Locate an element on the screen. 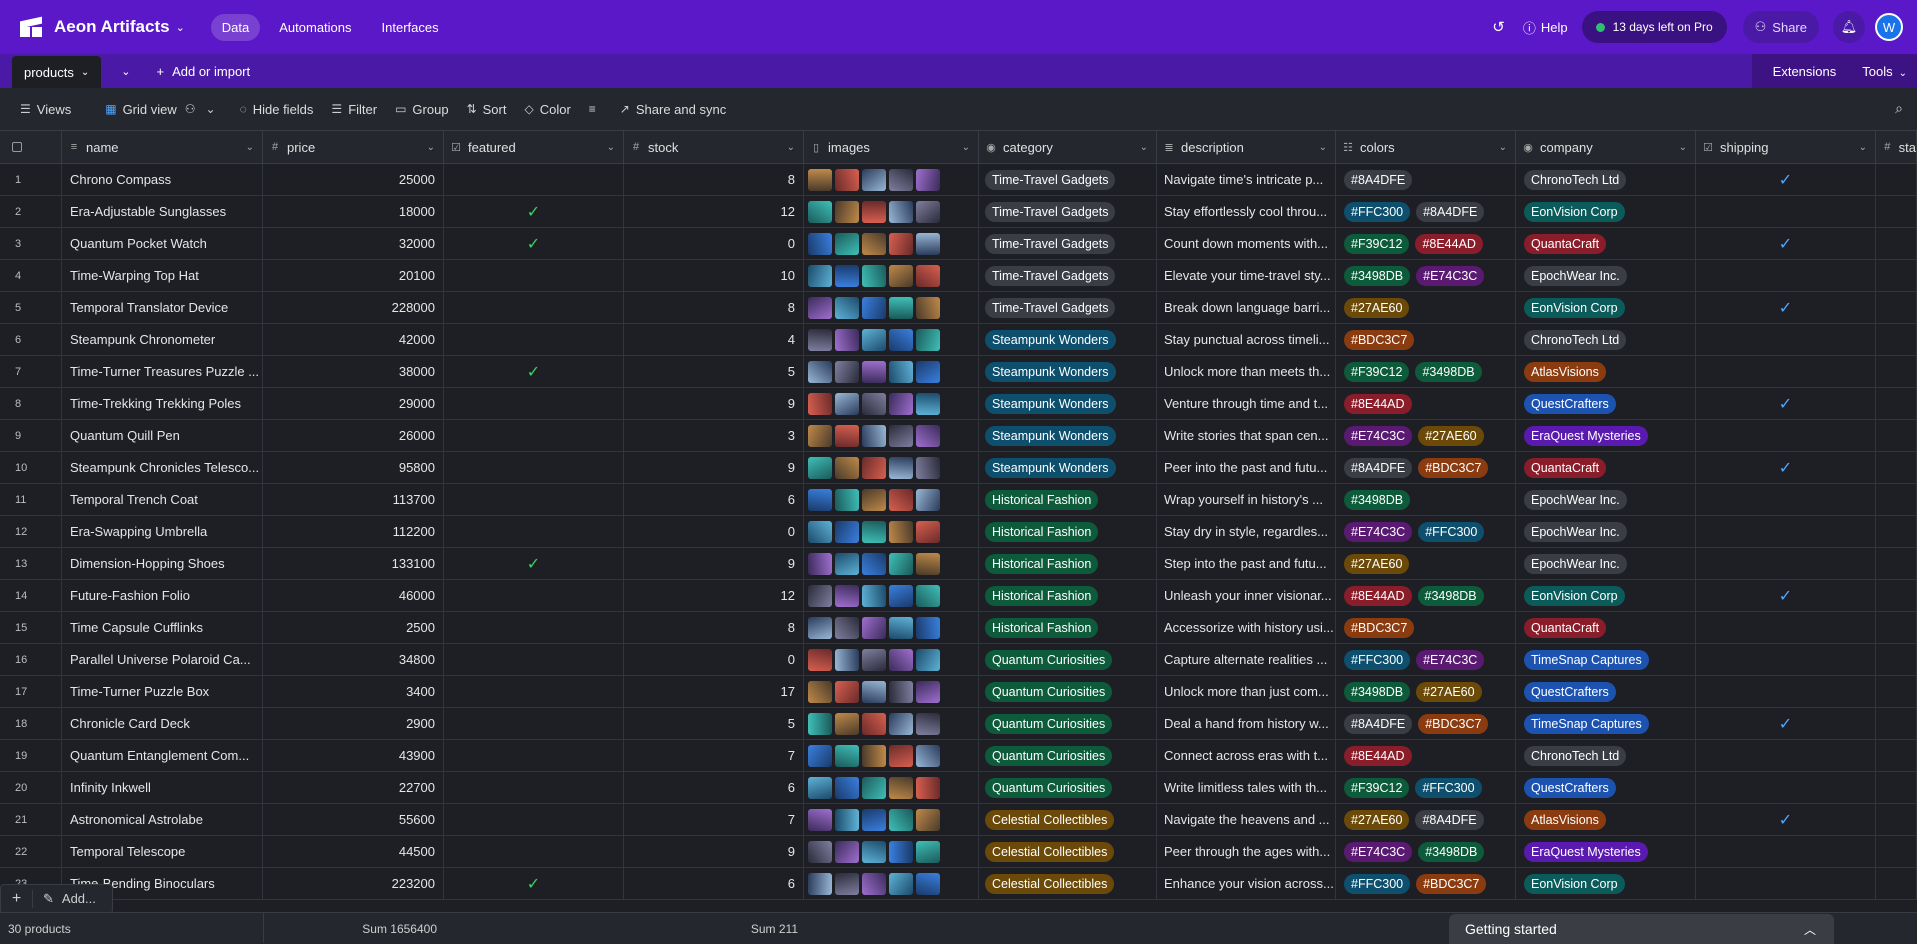  price-cell: 3400 is located at coordinates (353, 691).